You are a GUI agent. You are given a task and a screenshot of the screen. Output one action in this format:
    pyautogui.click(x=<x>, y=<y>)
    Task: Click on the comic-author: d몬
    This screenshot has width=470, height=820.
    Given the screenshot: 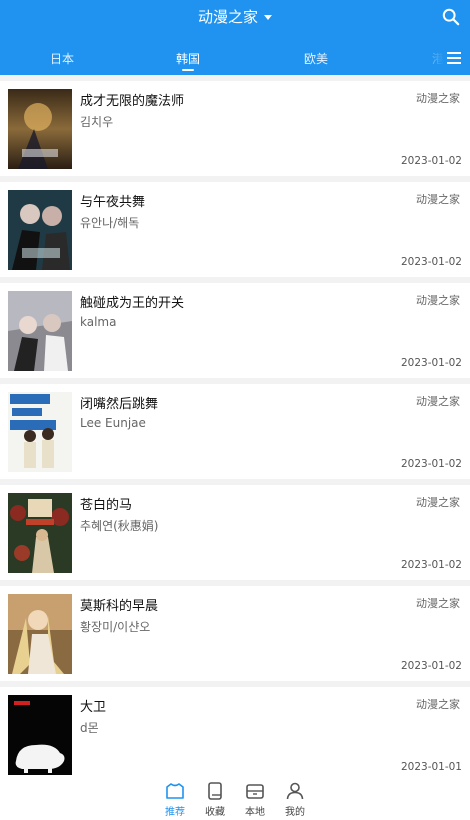 What is the action you would take?
    pyautogui.click(x=89, y=728)
    